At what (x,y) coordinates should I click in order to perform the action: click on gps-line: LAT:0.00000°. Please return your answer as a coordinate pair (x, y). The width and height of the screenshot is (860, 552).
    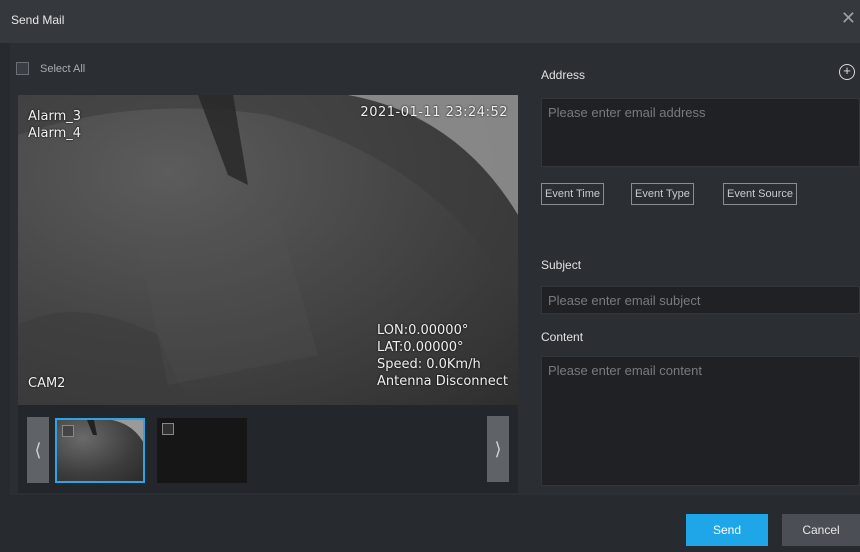
    Looking at the image, I should click on (420, 347).